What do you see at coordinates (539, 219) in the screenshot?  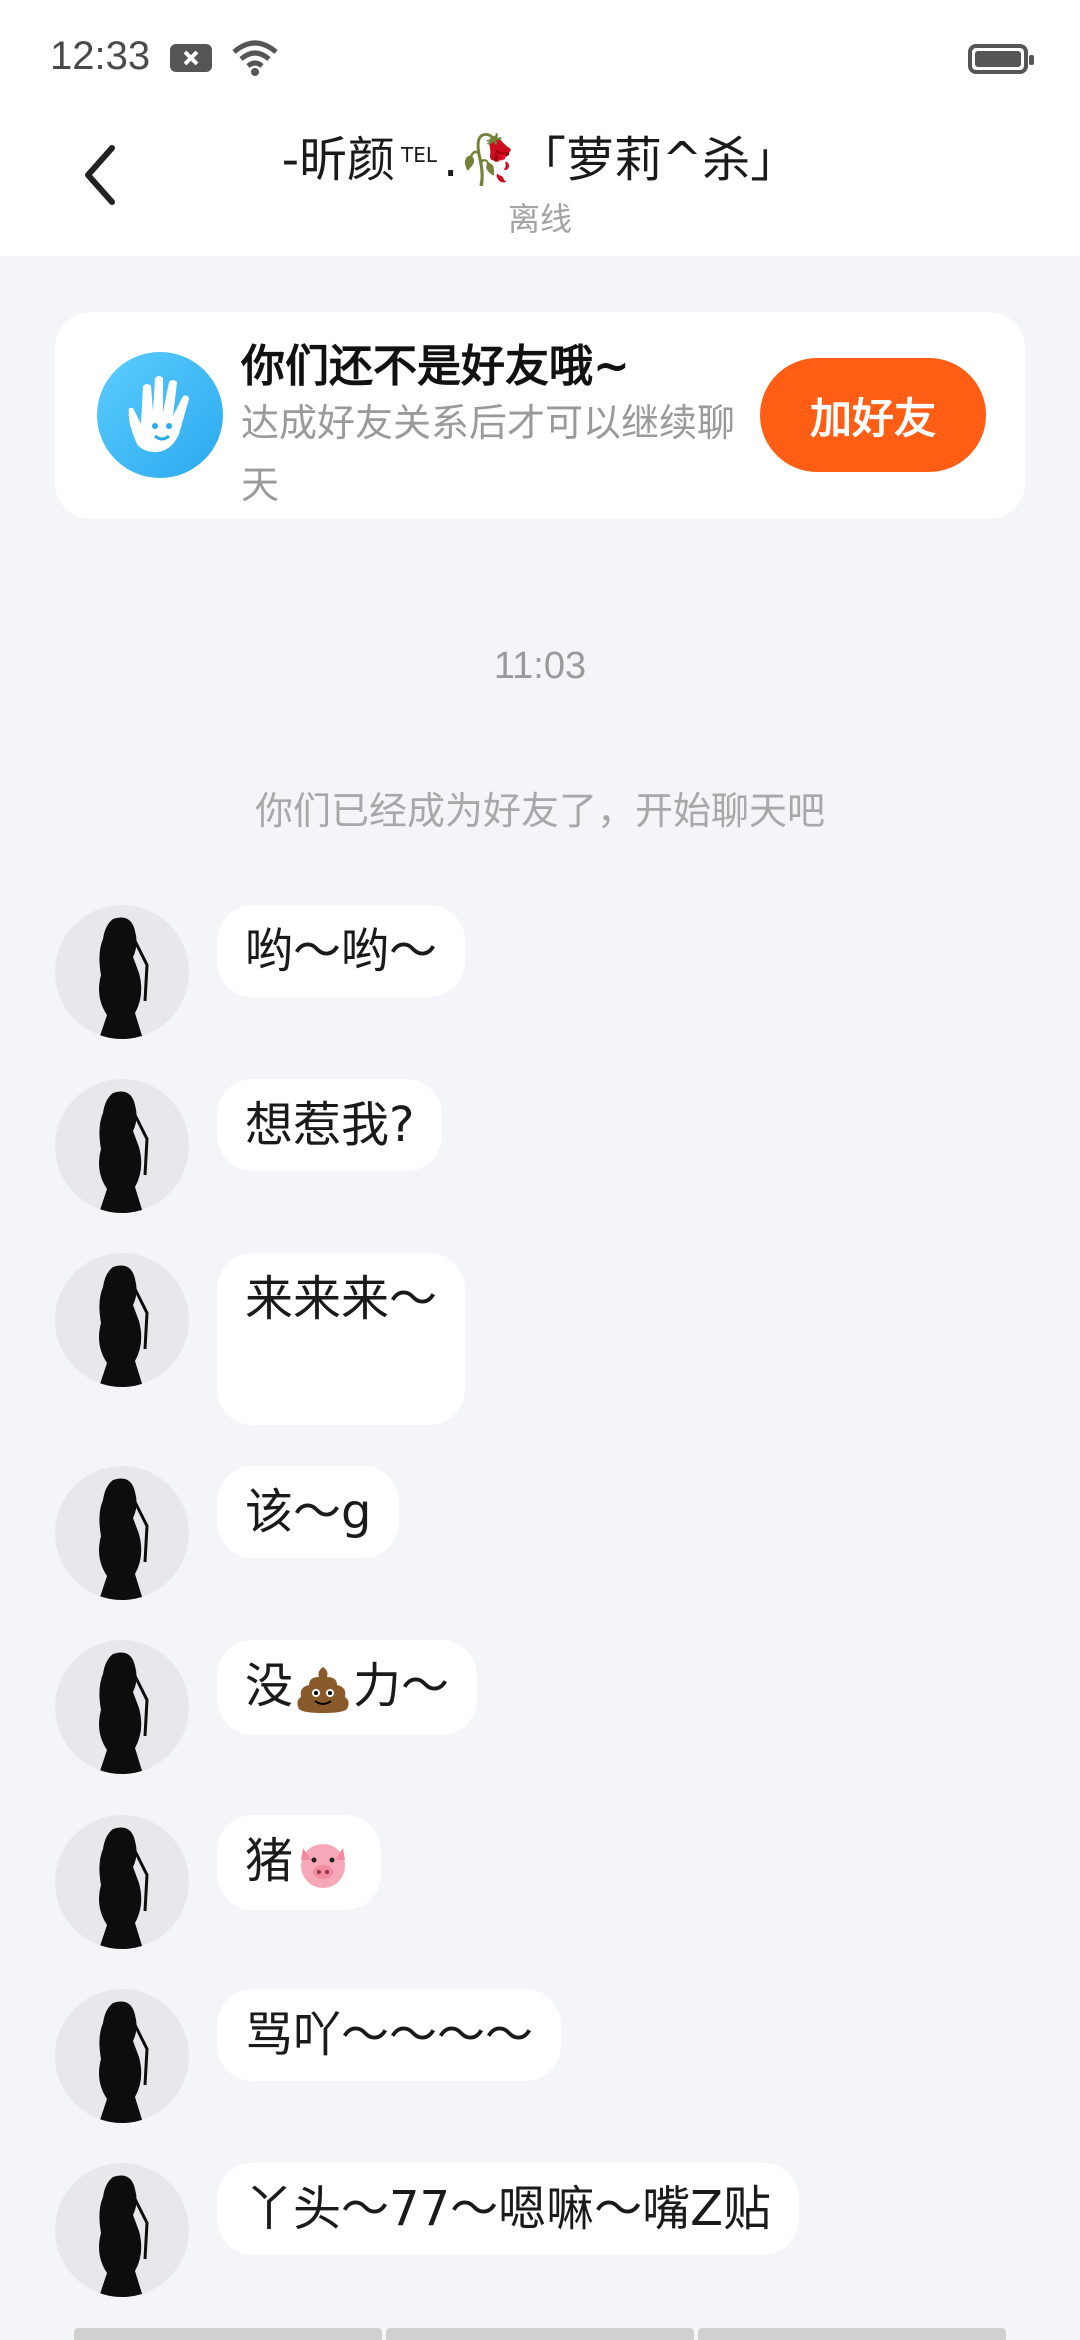 I see `online-status: 离线` at bounding box center [539, 219].